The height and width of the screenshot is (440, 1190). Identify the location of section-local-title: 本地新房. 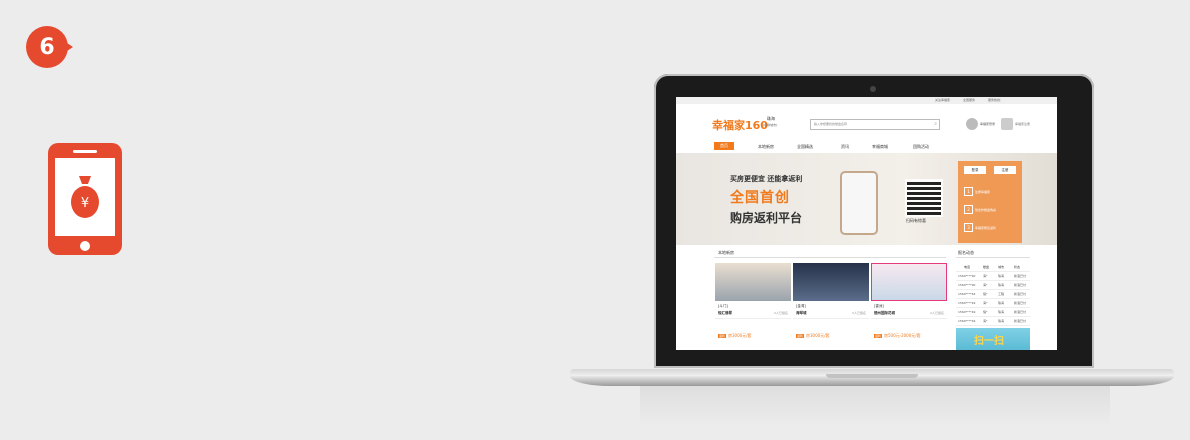
(726, 252).